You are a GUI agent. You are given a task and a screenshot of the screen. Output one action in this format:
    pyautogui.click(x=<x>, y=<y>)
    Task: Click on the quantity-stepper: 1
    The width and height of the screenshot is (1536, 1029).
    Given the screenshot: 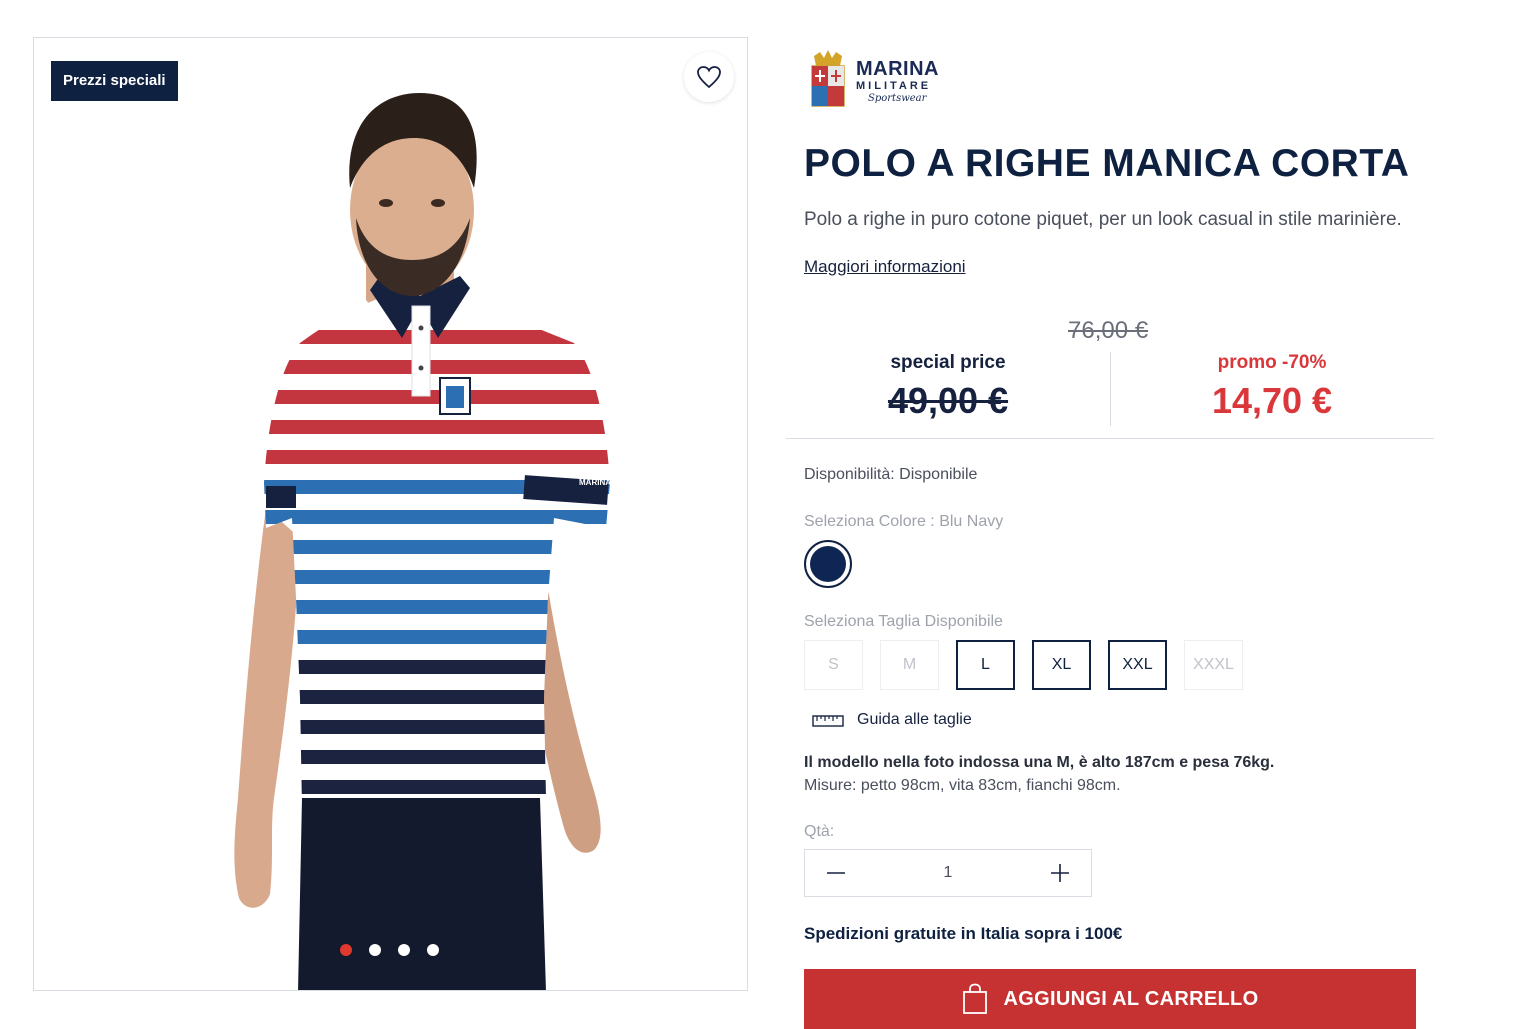 What is the action you would take?
    pyautogui.click(x=948, y=873)
    